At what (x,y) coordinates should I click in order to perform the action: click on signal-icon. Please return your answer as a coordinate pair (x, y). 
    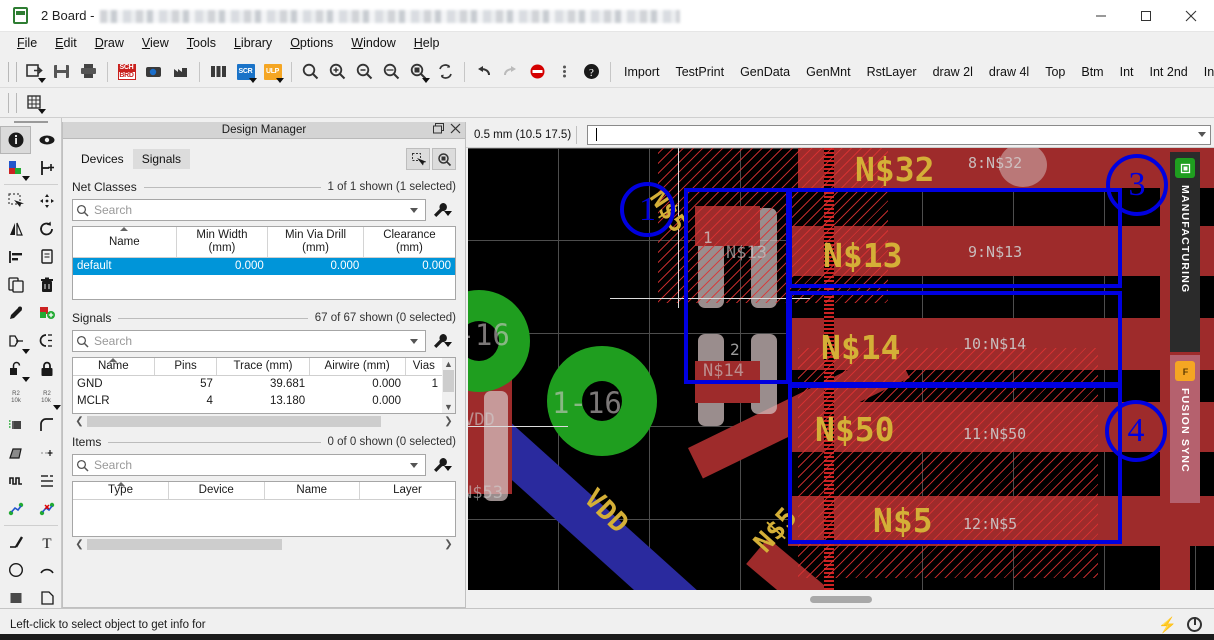
    Looking at the image, I should click on (15, 481).